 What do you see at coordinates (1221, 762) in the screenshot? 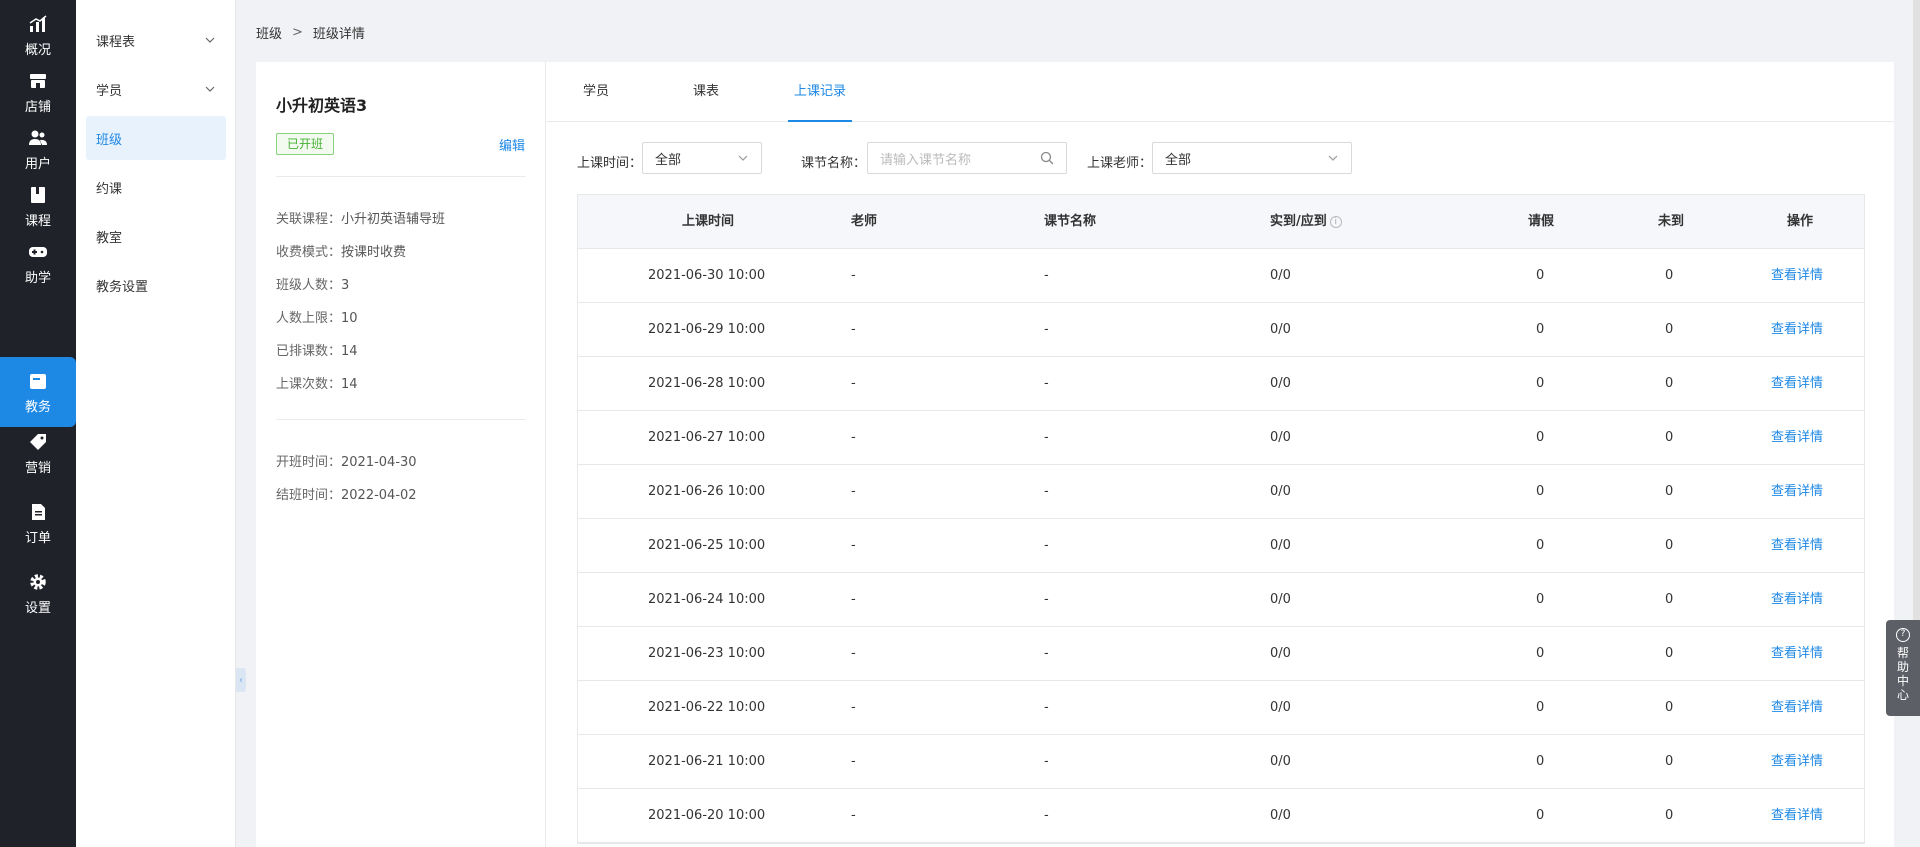
I see `table-row: 2021-06-21 10:00 - - 0/0 0 0 查看详情` at bounding box center [1221, 762].